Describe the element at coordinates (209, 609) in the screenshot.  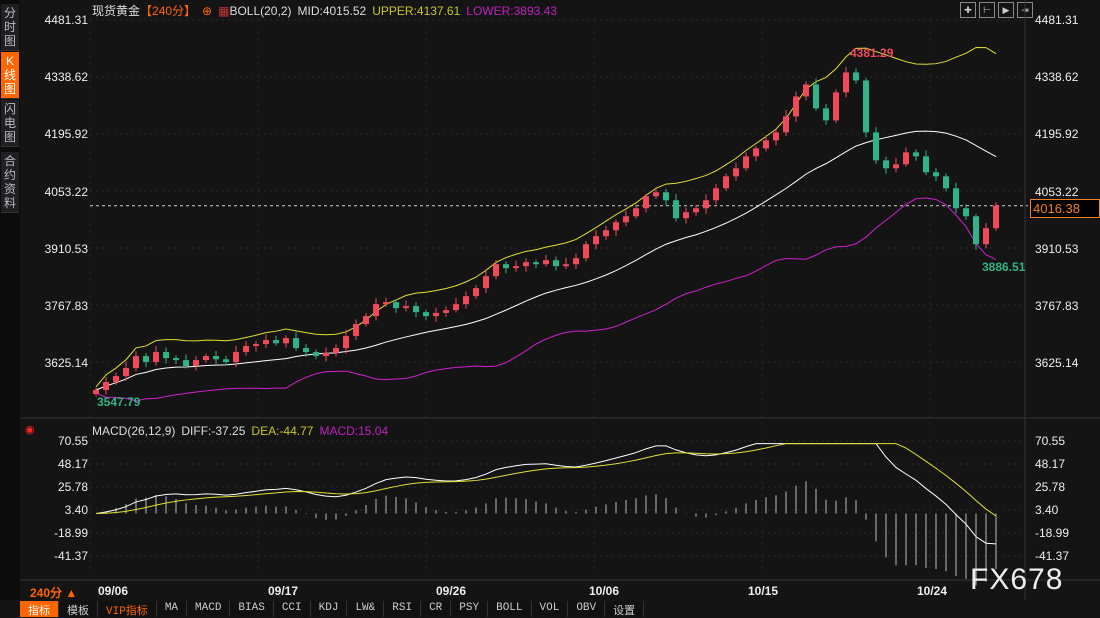
I see `tab-4: MACD` at that location.